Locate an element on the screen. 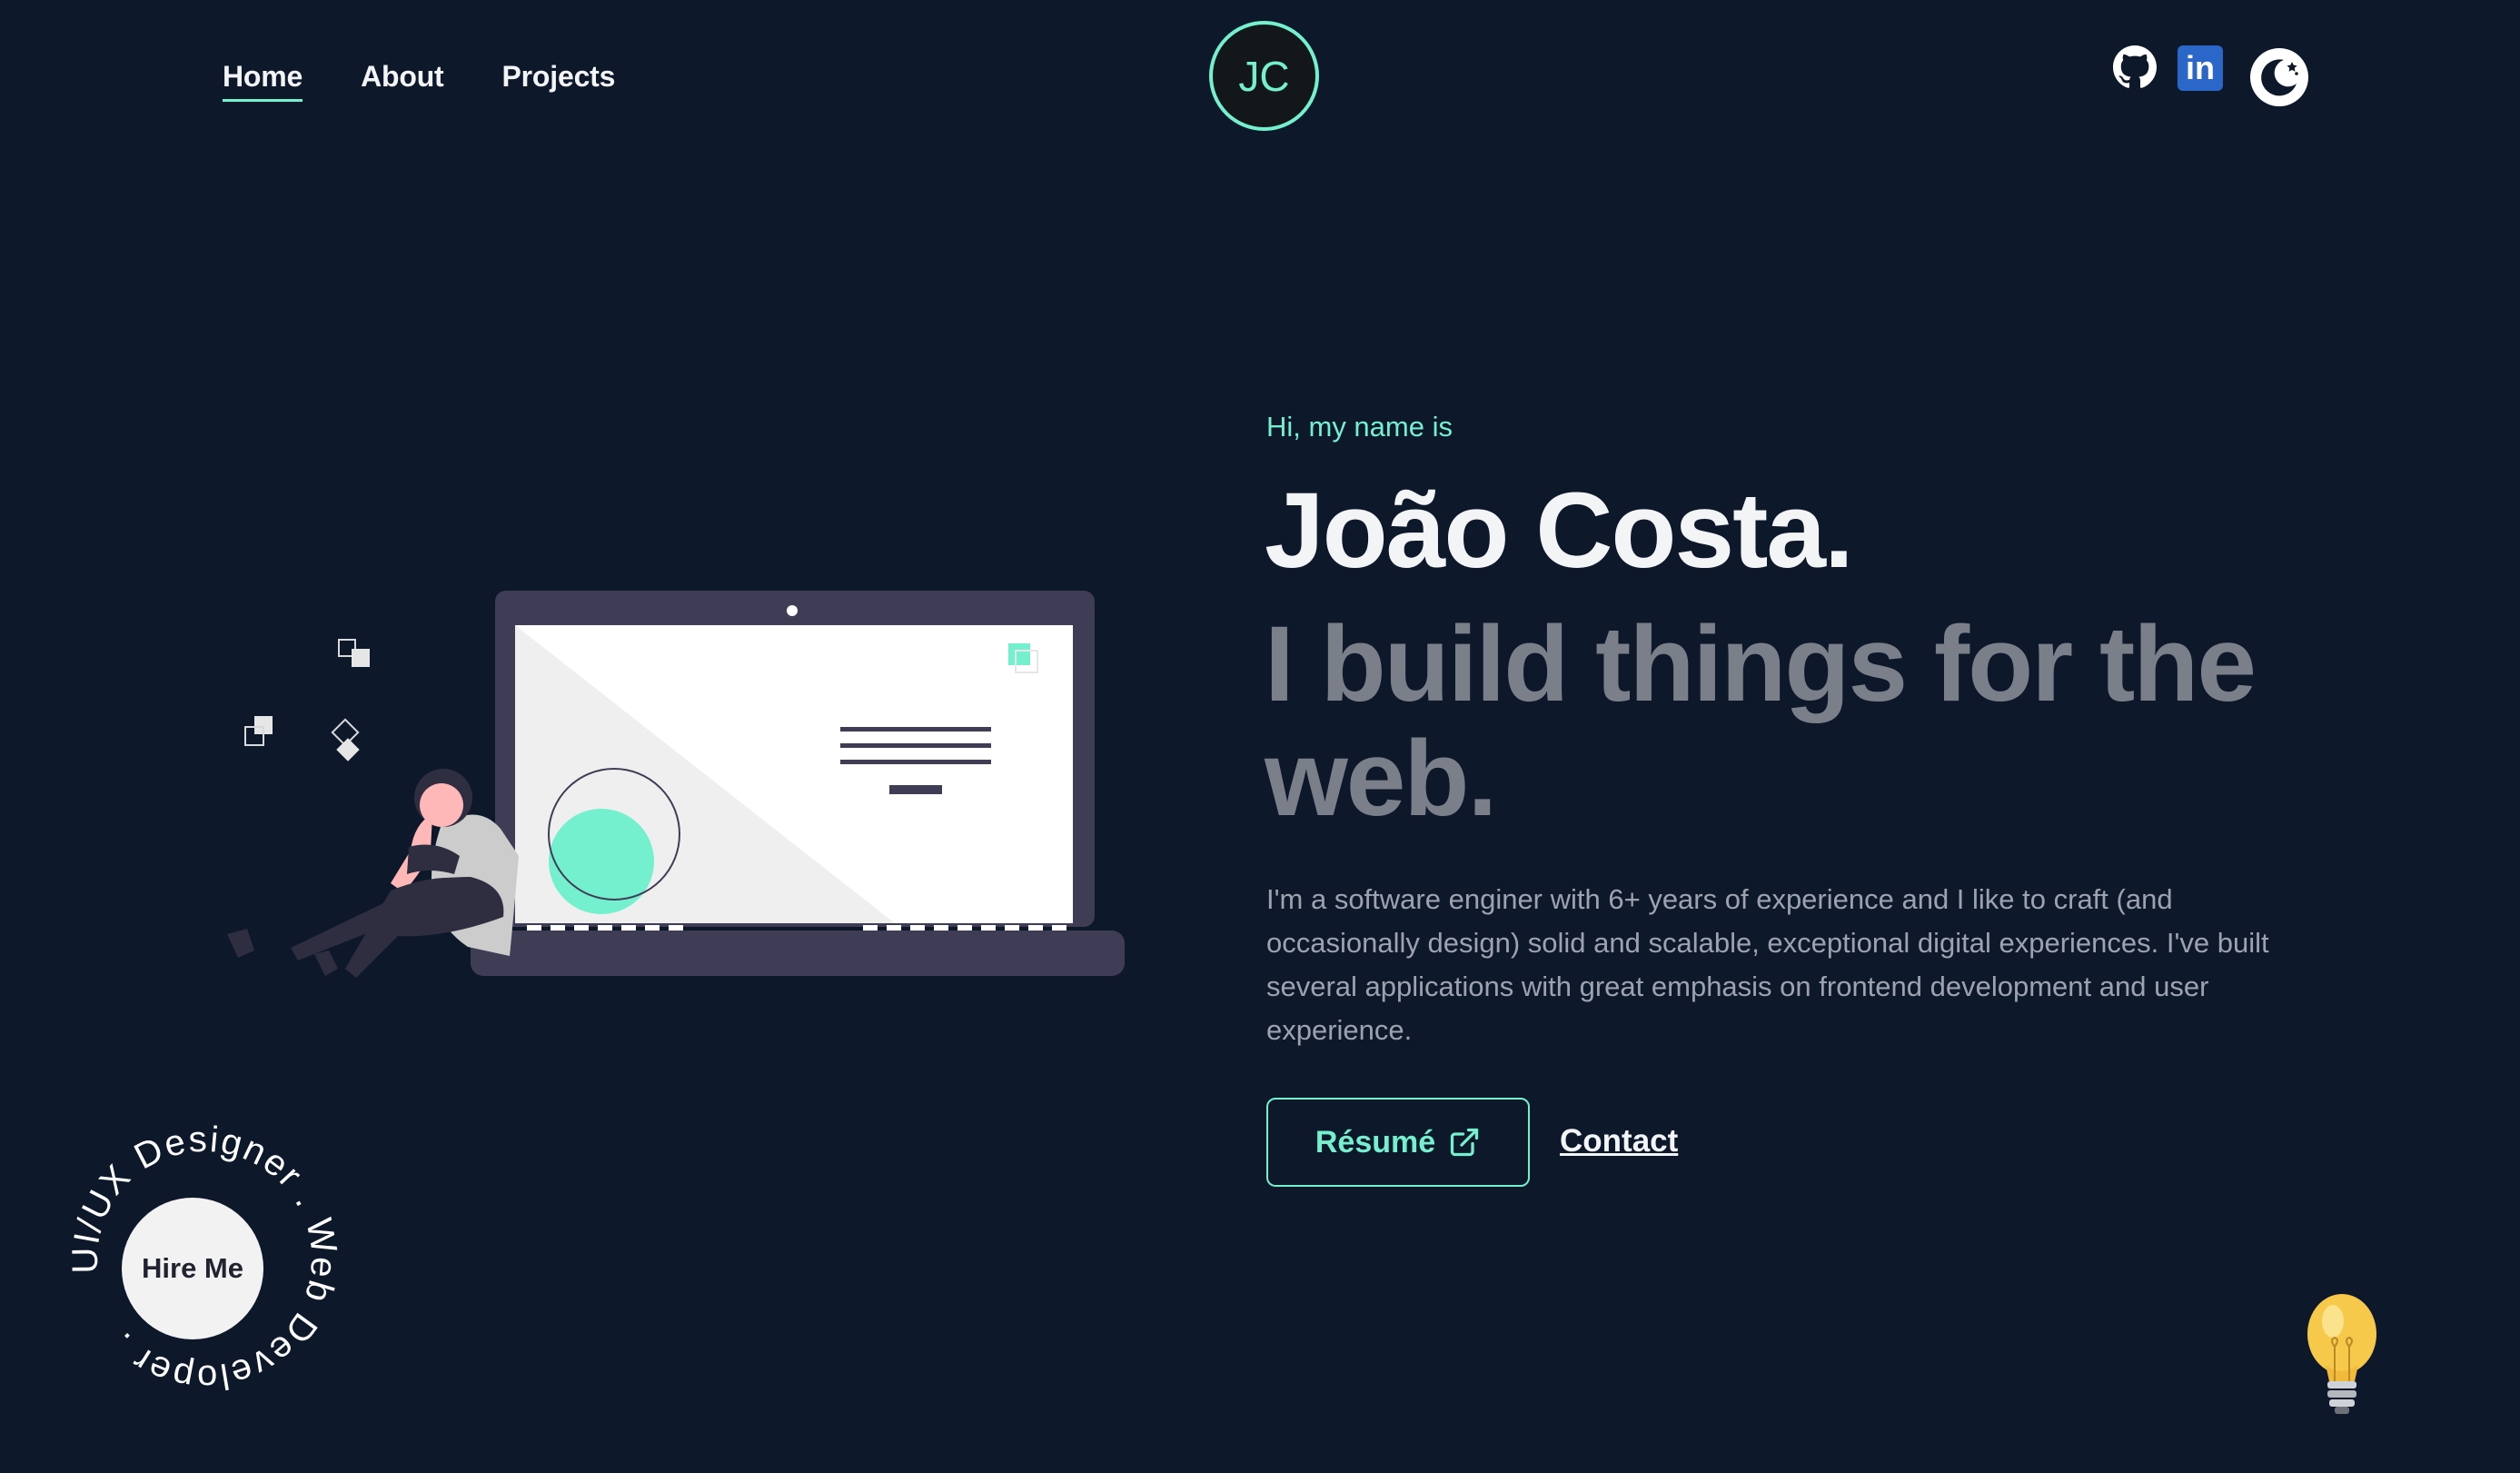 The width and height of the screenshot is (2520, 1473). main-nav: Home About Projects is located at coordinates (419, 81).